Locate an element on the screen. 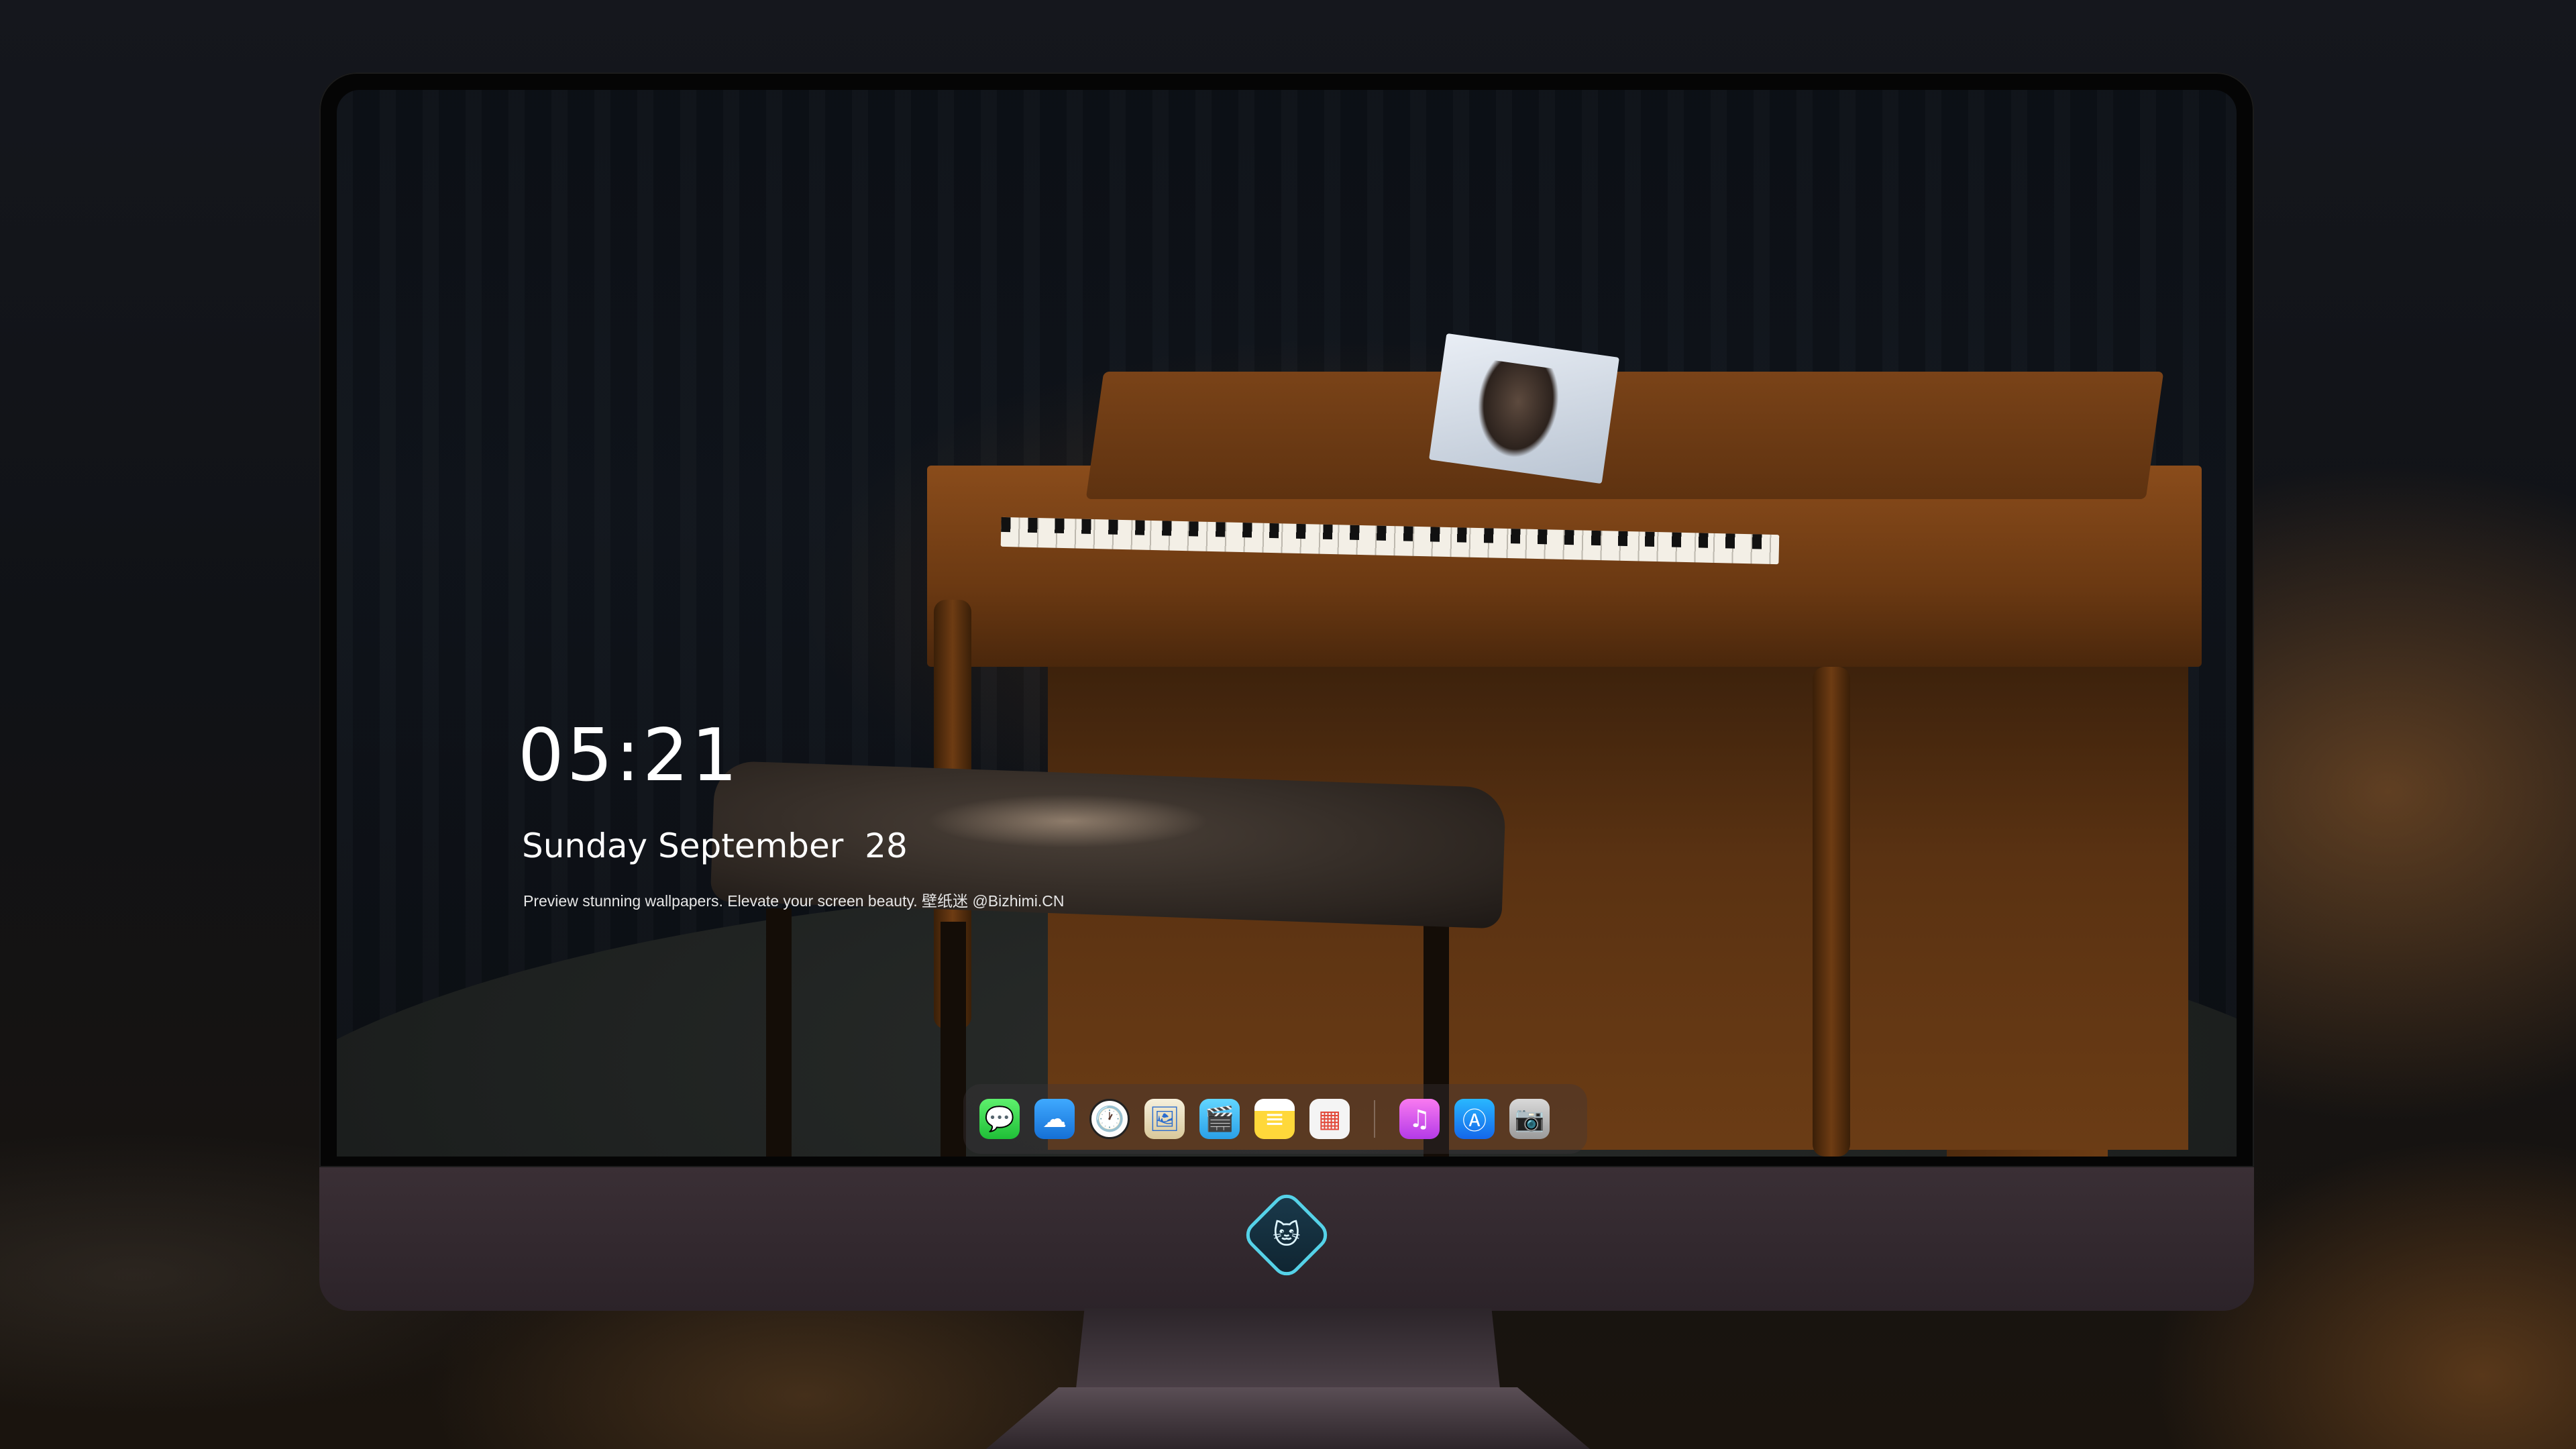 The image size is (2576, 1449). clock-icon: 🕐 is located at coordinates (1109, 1119).